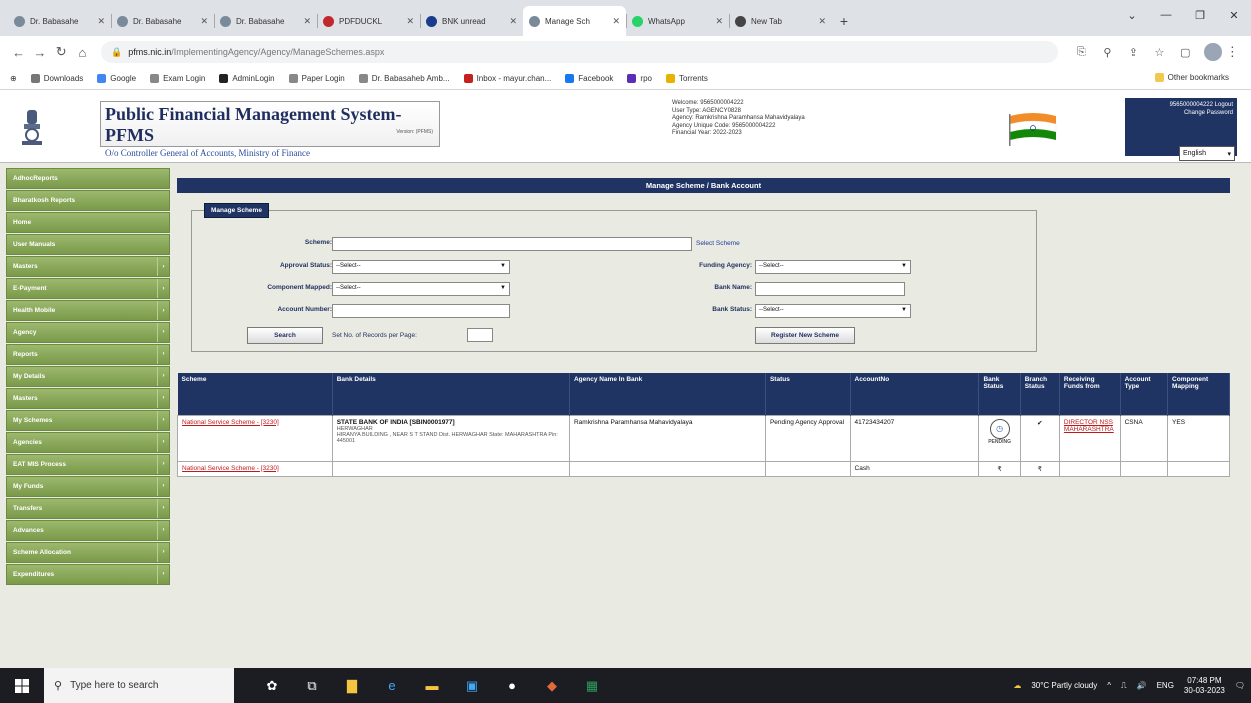 The image size is (1251, 703). I want to click on col-receiving-funds: Receiving Funds from, so click(1090, 394).